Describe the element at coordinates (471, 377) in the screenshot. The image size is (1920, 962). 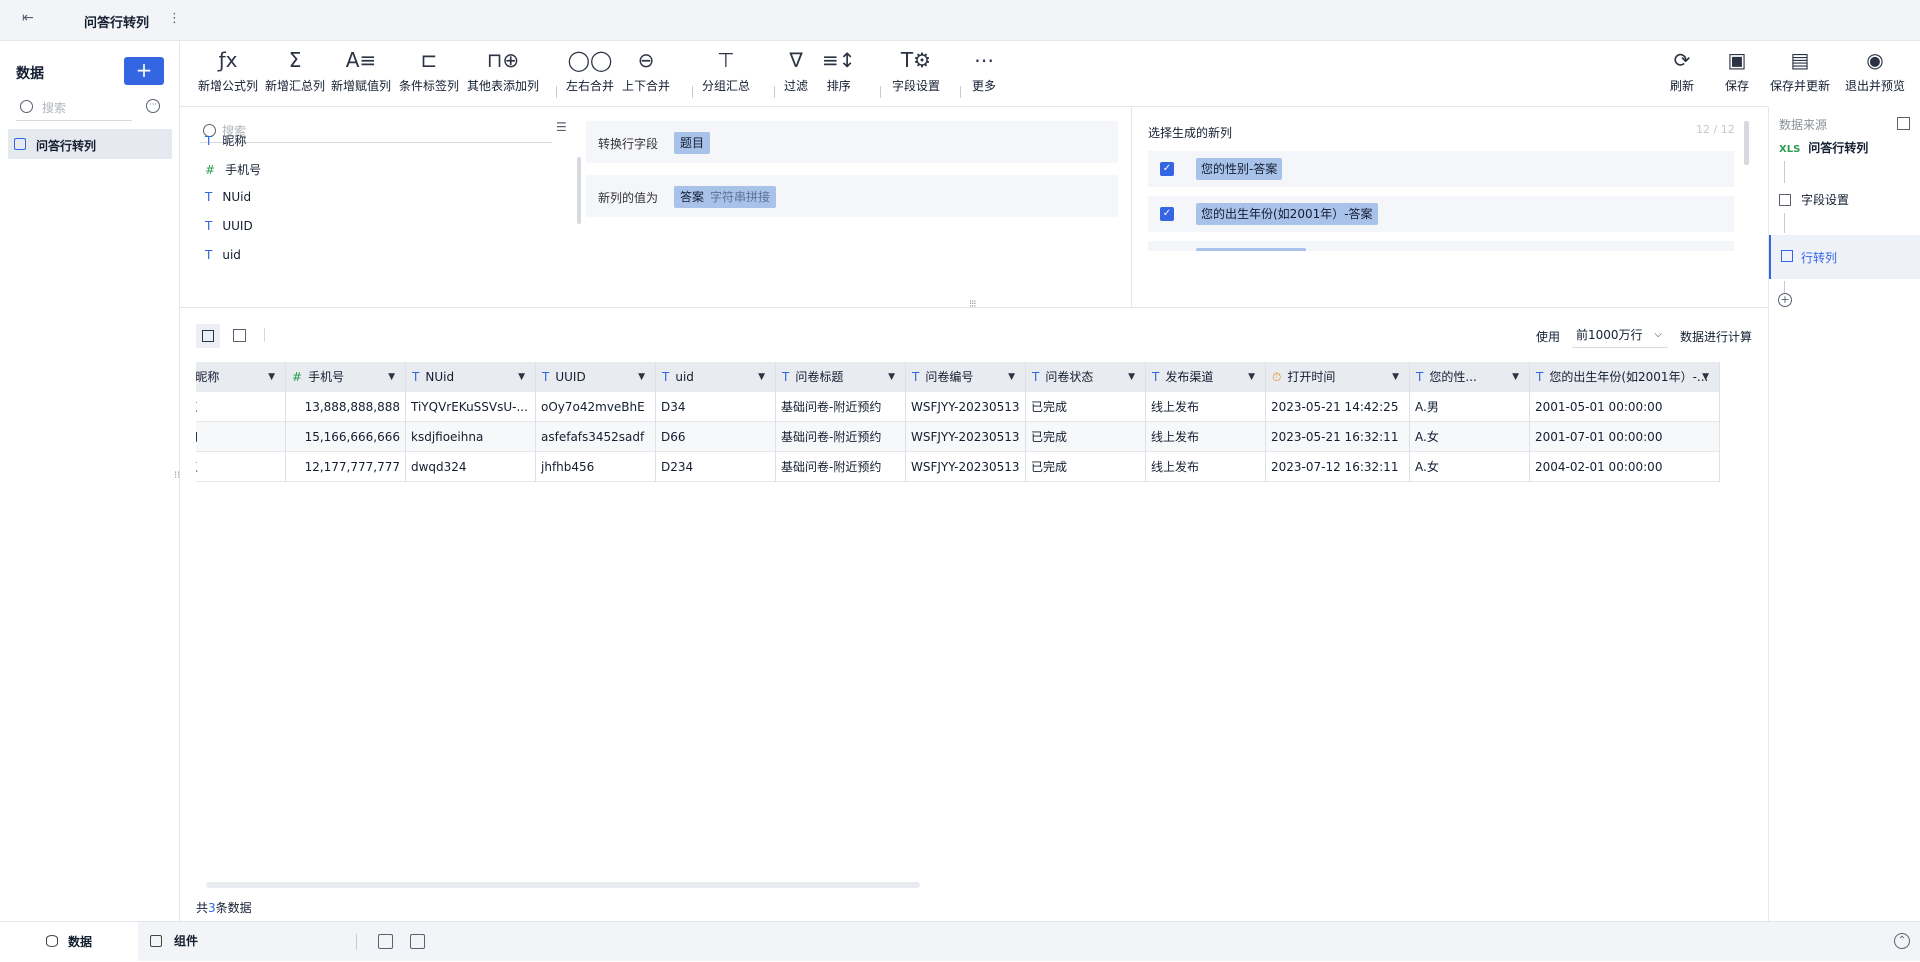
I see `column-header: T NUid ▼` at that location.